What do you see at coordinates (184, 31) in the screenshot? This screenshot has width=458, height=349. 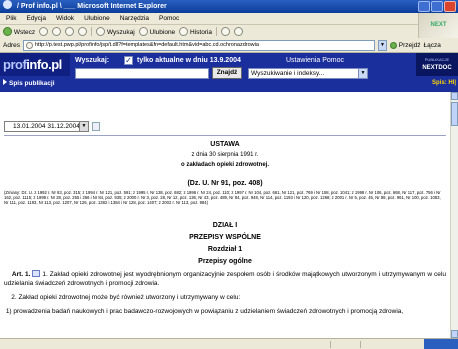 I see `history-icon` at bounding box center [184, 31].